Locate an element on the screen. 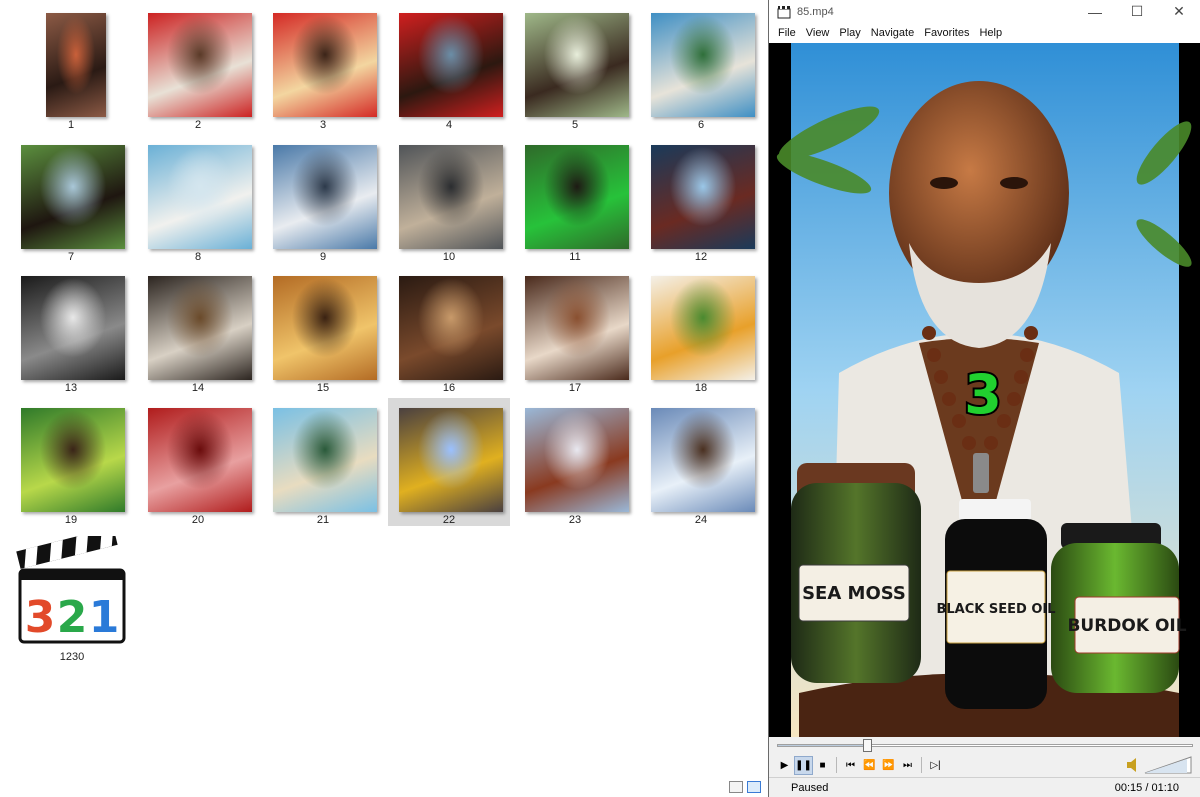  thumbnail-caption: 22 is located at coordinates (449, 520).